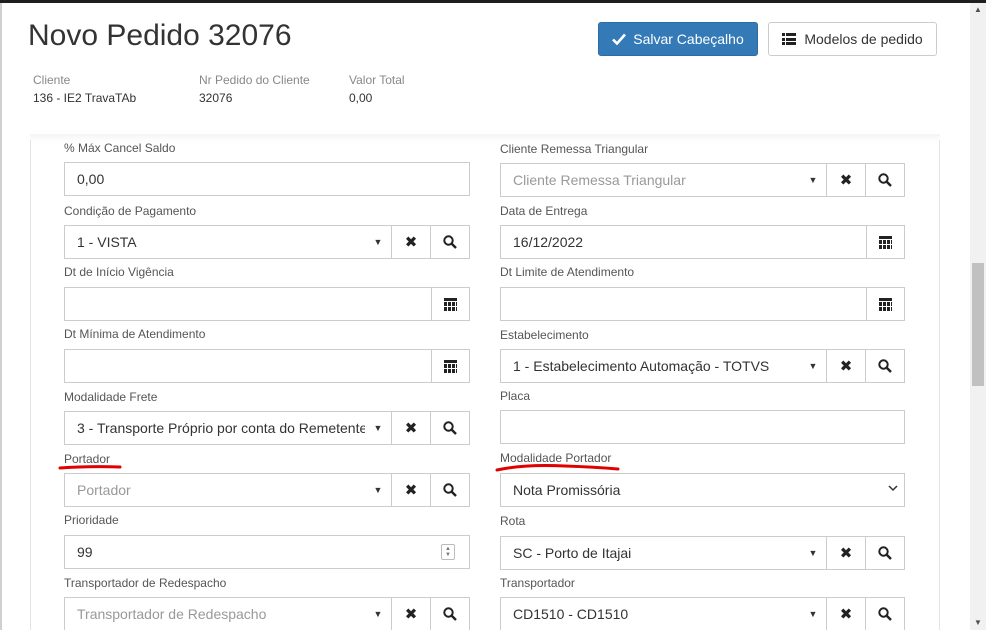 The width and height of the screenshot is (986, 630). I want to click on save-header-button: Salvar Cabeçalho, so click(678, 39).